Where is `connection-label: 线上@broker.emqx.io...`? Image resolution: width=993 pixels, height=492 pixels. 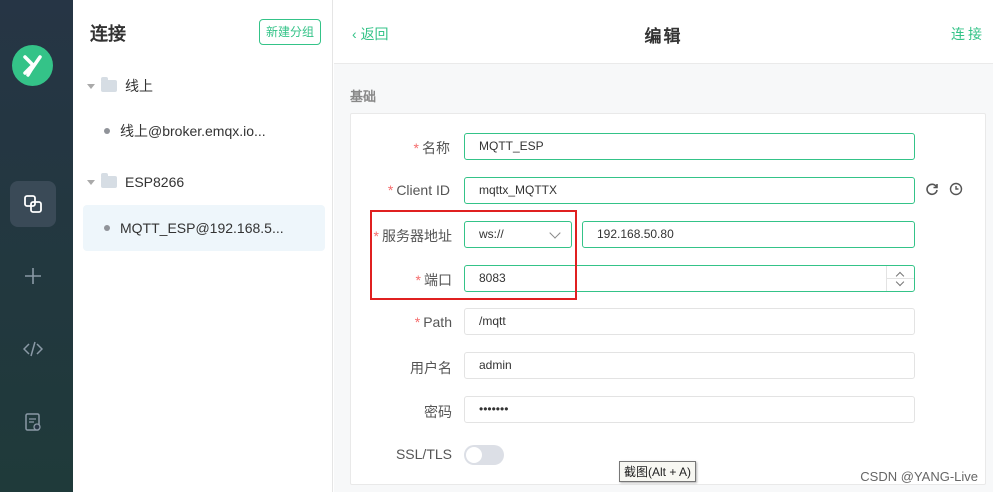 connection-label: 线上@broker.emqx.io... is located at coordinates (193, 131).